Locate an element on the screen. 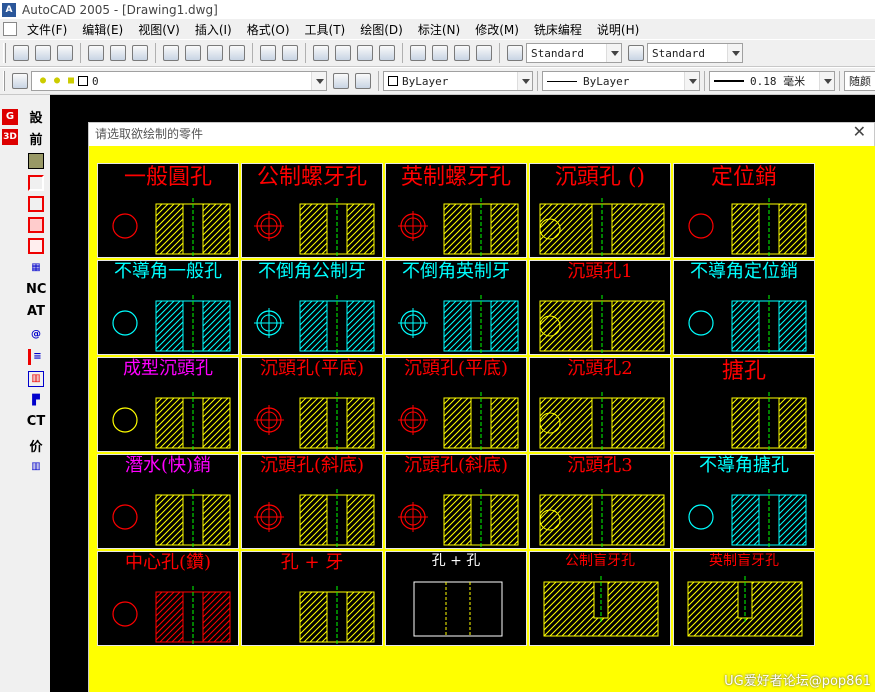 This screenshot has width=875, height=692. part-cell-p3: 英制螺牙孔 is located at coordinates (456, 210).